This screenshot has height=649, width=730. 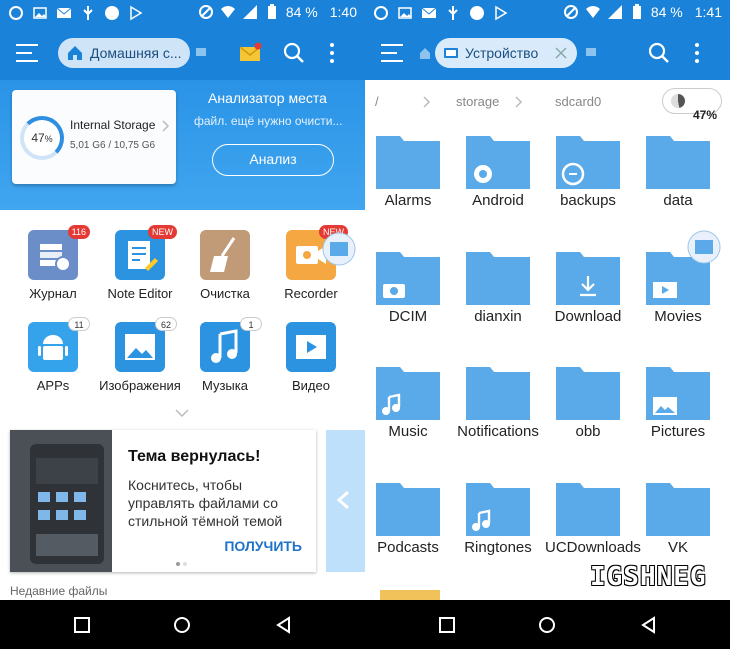 I want to click on folder-download: Download, so click(x=588, y=286).